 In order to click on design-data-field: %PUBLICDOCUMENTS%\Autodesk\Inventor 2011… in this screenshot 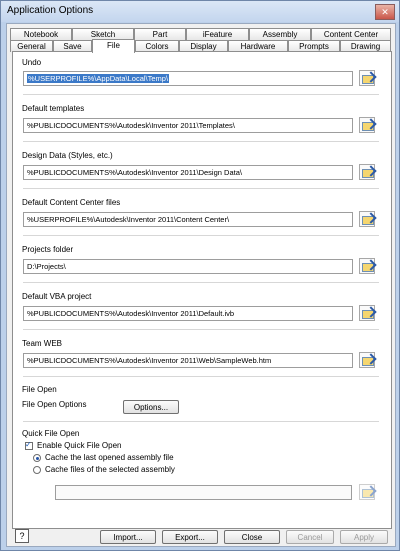, I will do `click(188, 172)`.